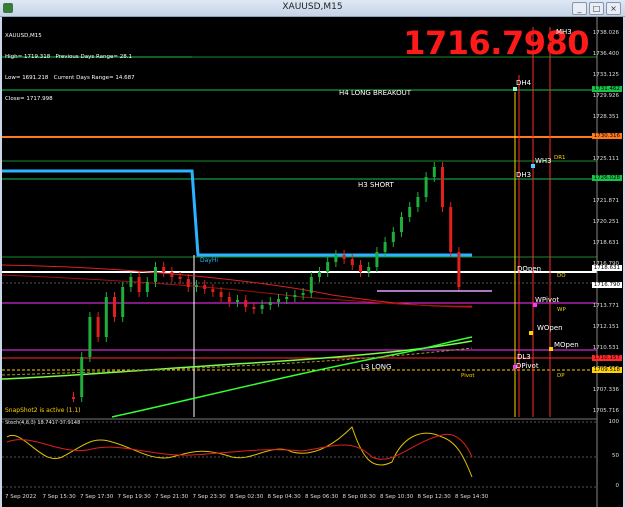  I want to click on time-axis-label: 8 Sep 14:30, so click(472, 497).